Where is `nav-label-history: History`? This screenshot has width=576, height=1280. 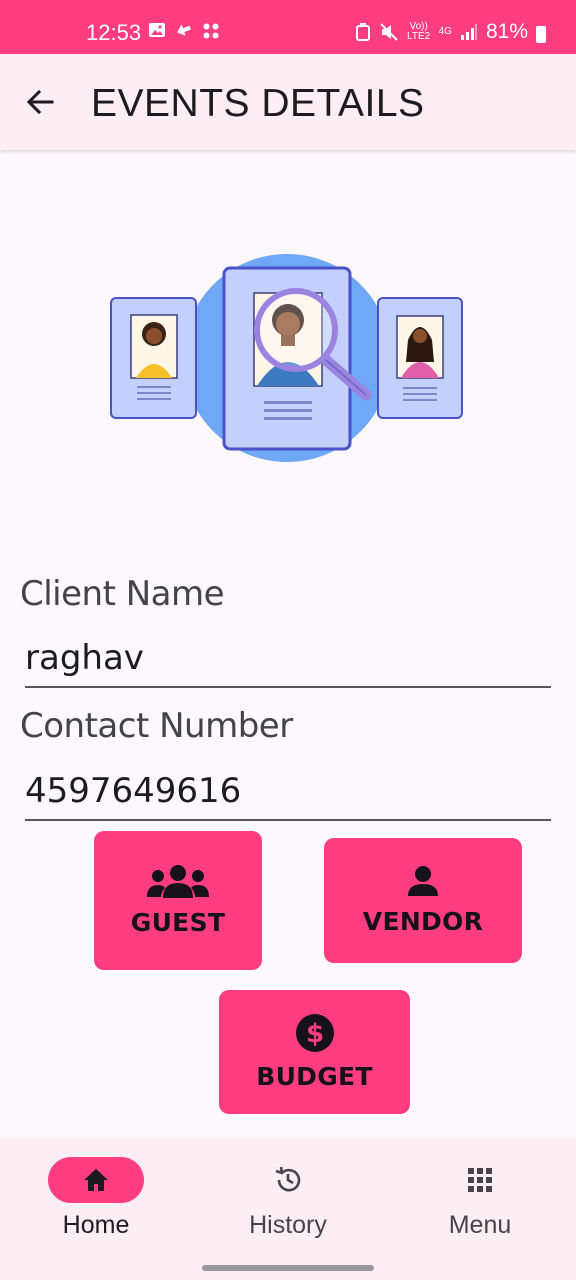
nav-label-history: History is located at coordinates (288, 1225).